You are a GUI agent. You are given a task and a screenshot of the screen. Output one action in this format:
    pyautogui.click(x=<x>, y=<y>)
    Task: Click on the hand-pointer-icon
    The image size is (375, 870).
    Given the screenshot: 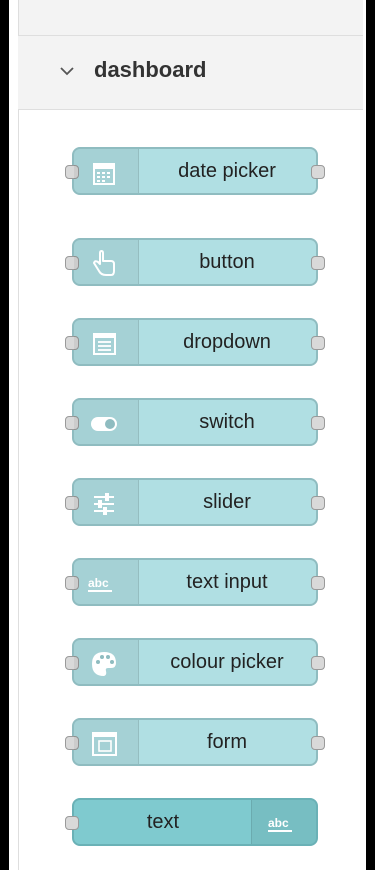 What is the action you would take?
    pyautogui.click(x=104, y=263)
    